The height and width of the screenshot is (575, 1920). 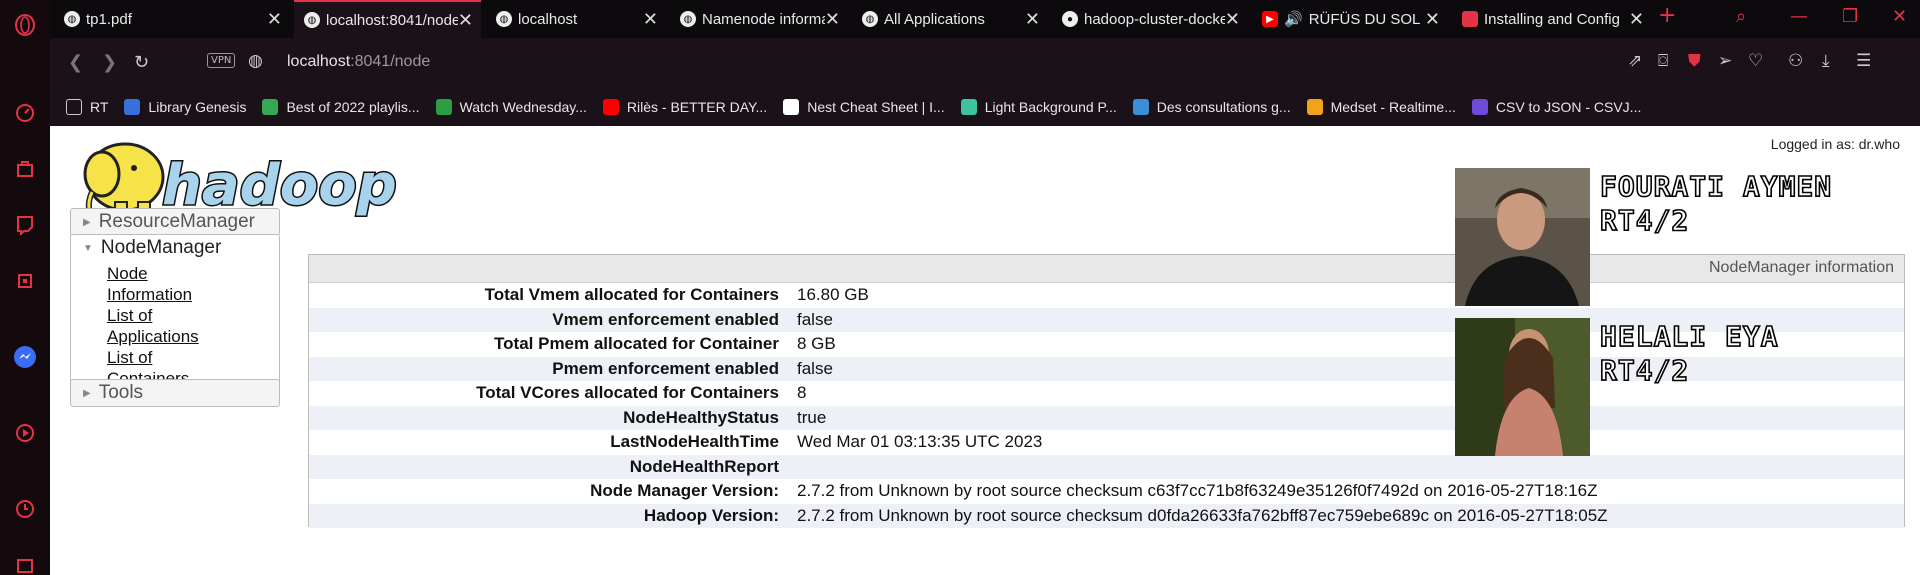 What do you see at coordinates (25, 357) in the screenshot?
I see `messenger-icon` at bounding box center [25, 357].